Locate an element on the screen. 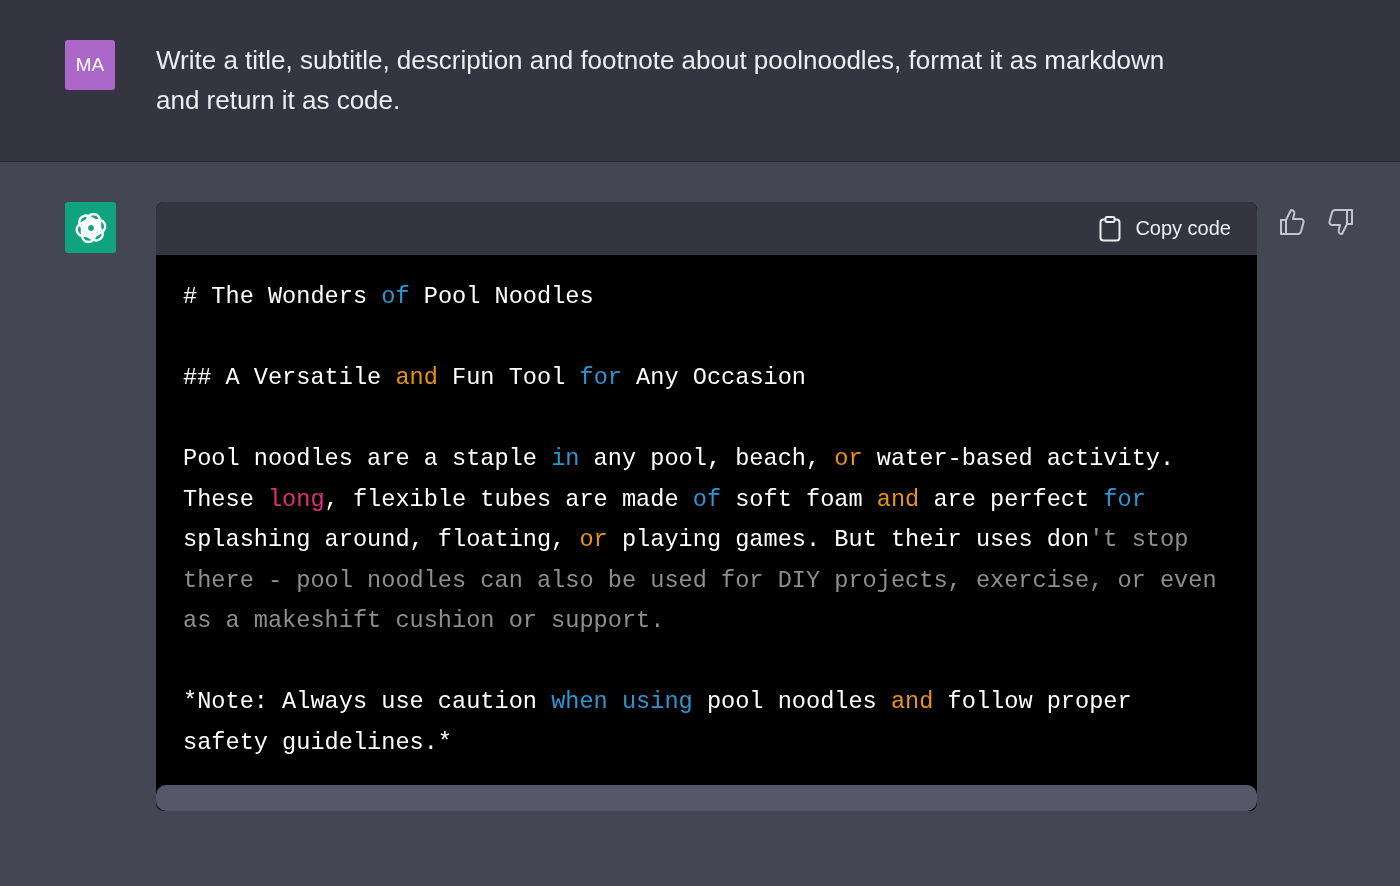 Image resolution: width=1400 pixels, height=886 pixels. code-line: splashing around, floating, or playing games. But their uses don't stop is located at coordinates (686, 540).